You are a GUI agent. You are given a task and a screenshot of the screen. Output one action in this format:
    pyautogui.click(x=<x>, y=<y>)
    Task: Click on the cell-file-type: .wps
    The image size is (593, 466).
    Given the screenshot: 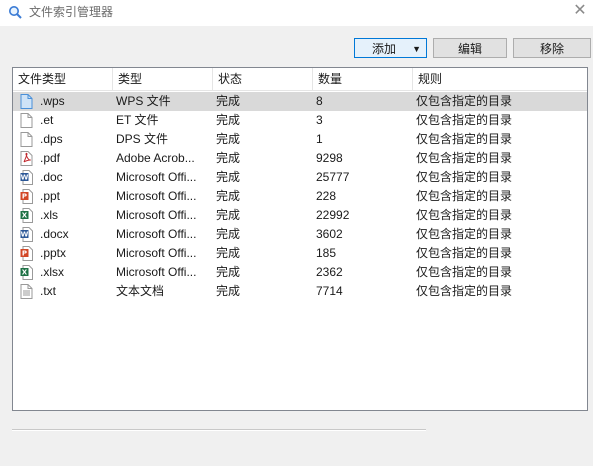 What is the action you would take?
    pyautogui.click(x=52, y=101)
    